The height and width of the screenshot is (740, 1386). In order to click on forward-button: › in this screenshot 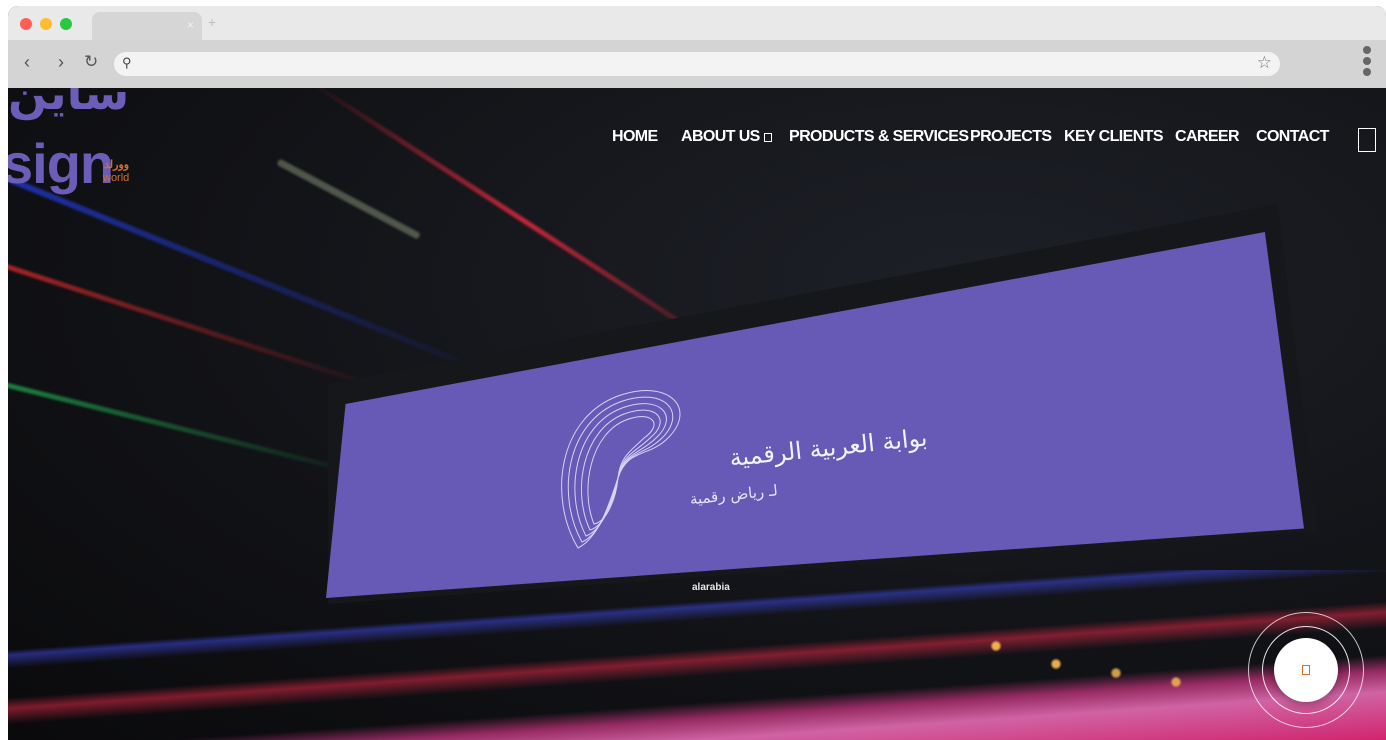, I will do `click(61, 62)`.